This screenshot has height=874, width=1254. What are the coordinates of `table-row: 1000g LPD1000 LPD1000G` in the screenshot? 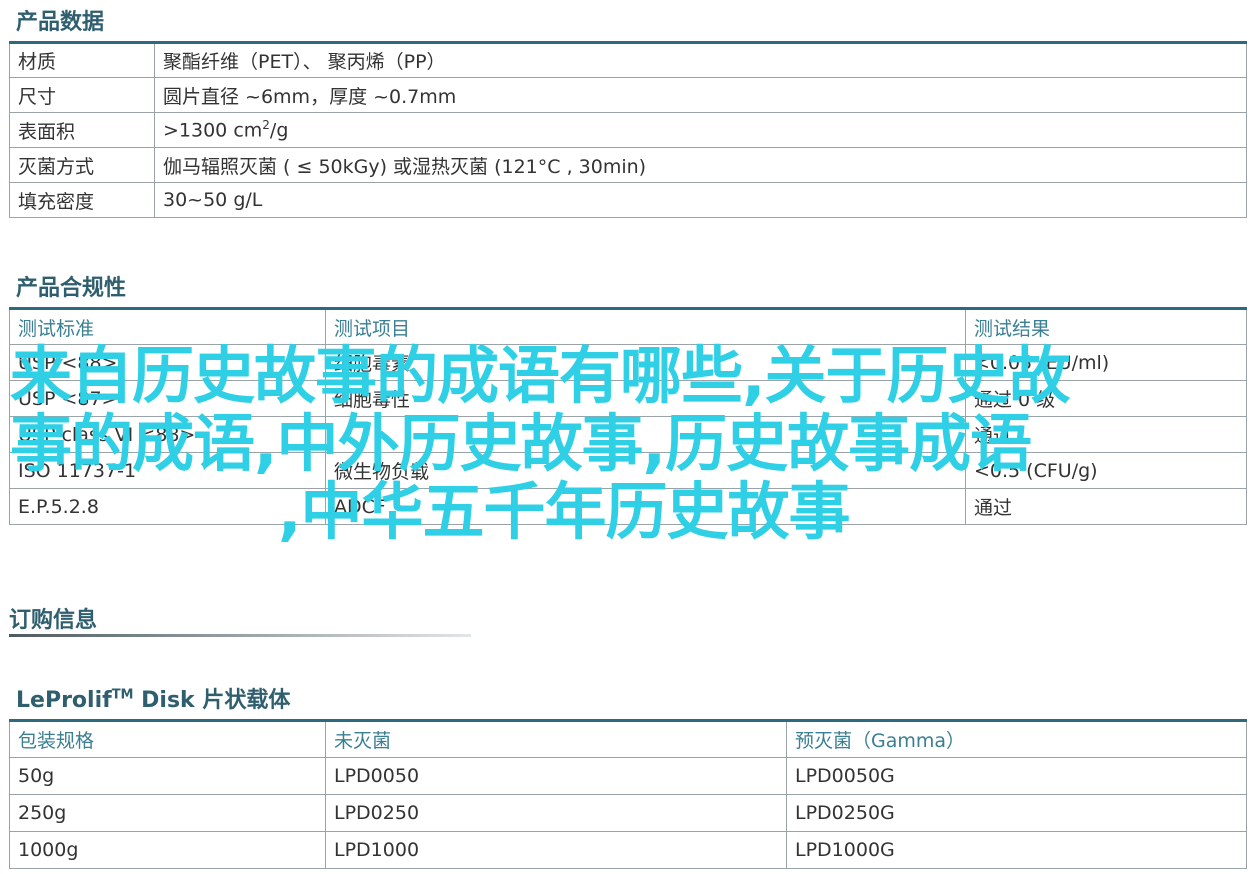 It's located at (628, 850).